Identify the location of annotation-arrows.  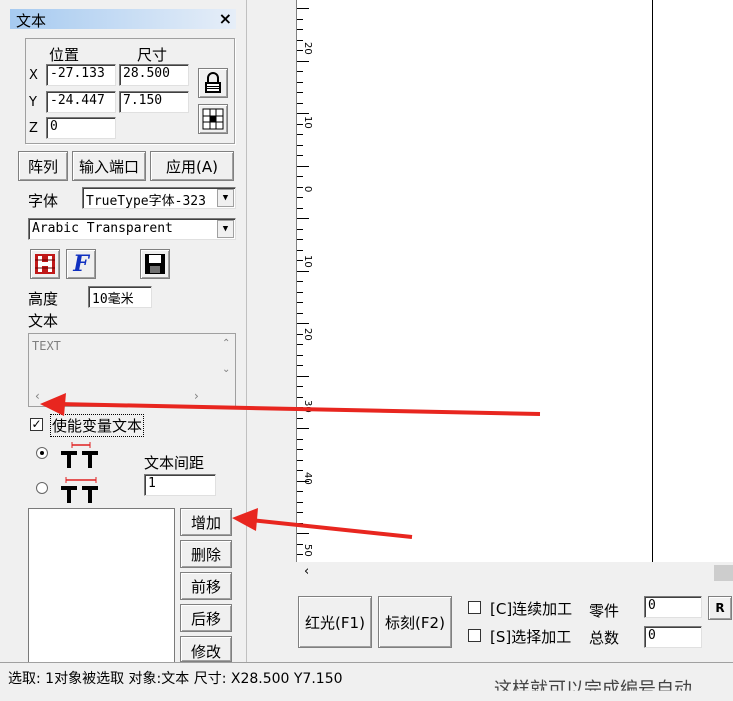
(290, 466).